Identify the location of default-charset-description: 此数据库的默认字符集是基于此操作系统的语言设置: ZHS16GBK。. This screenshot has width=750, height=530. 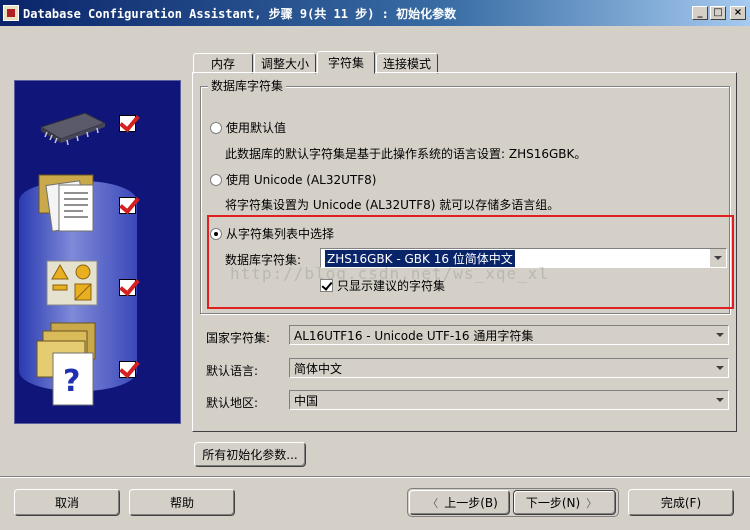
(406, 154).